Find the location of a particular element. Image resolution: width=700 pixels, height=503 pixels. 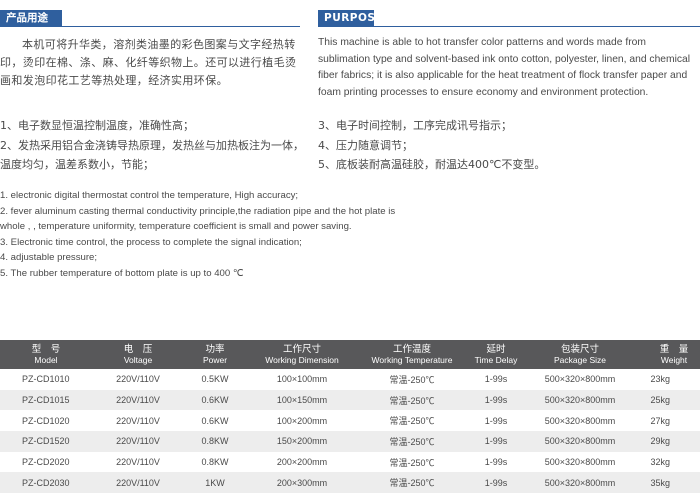

cell-model: PZ-CD1015 is located at coordinates (46, 400).